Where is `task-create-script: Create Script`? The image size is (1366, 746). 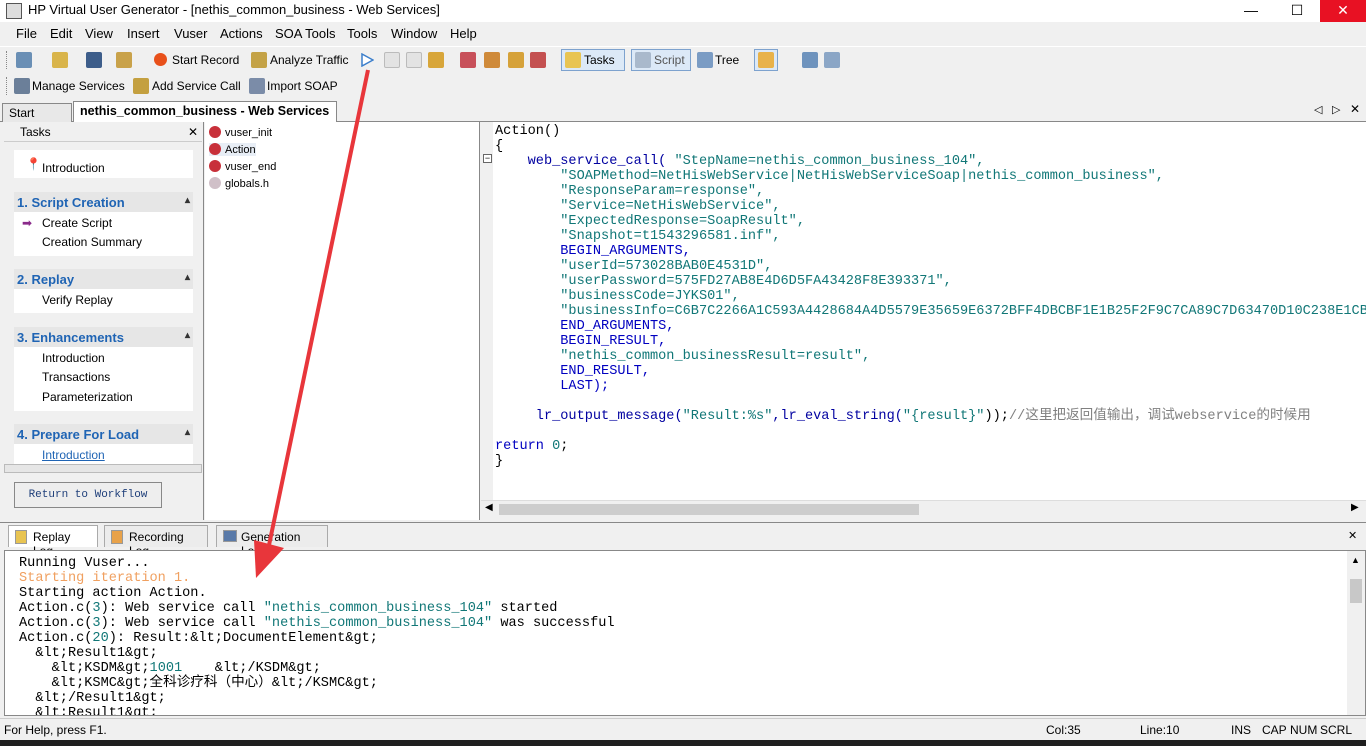
task-create-script: Create Script is located at coordinates (103, 222).